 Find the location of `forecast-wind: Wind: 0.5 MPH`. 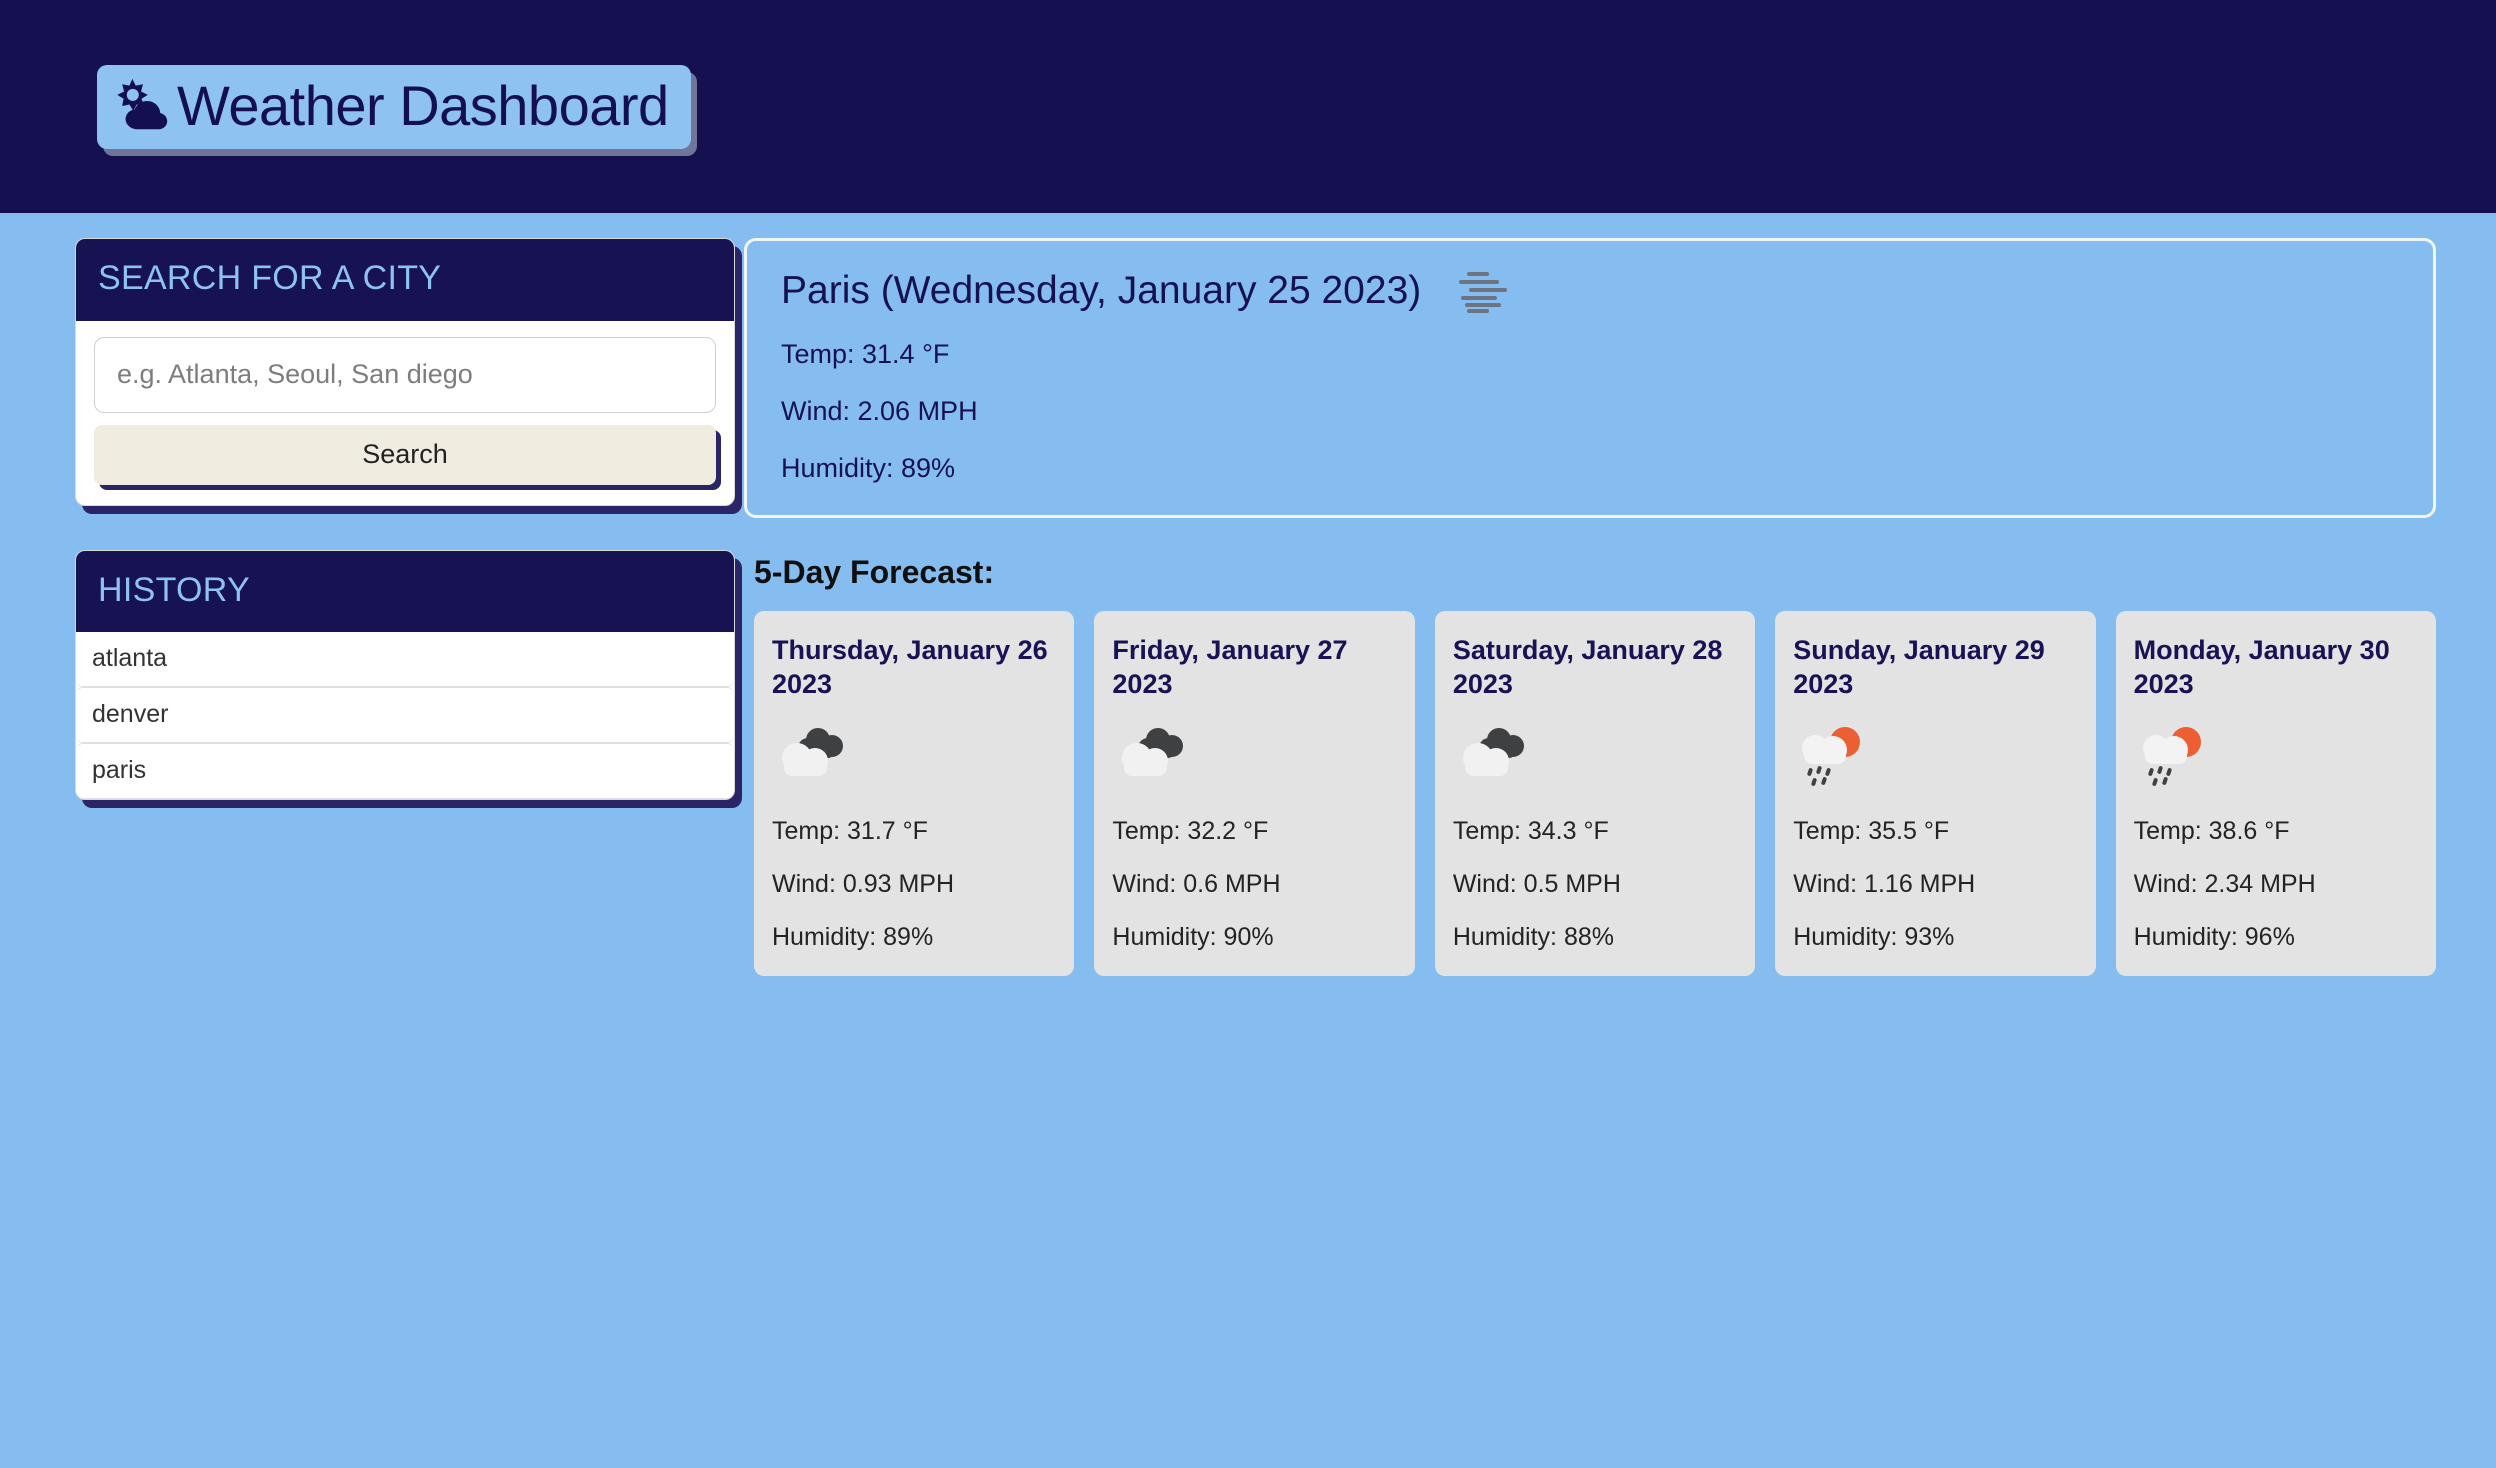

forecast-wind: Wind: 0.5 MPH is located at coordinates (1536, 884).